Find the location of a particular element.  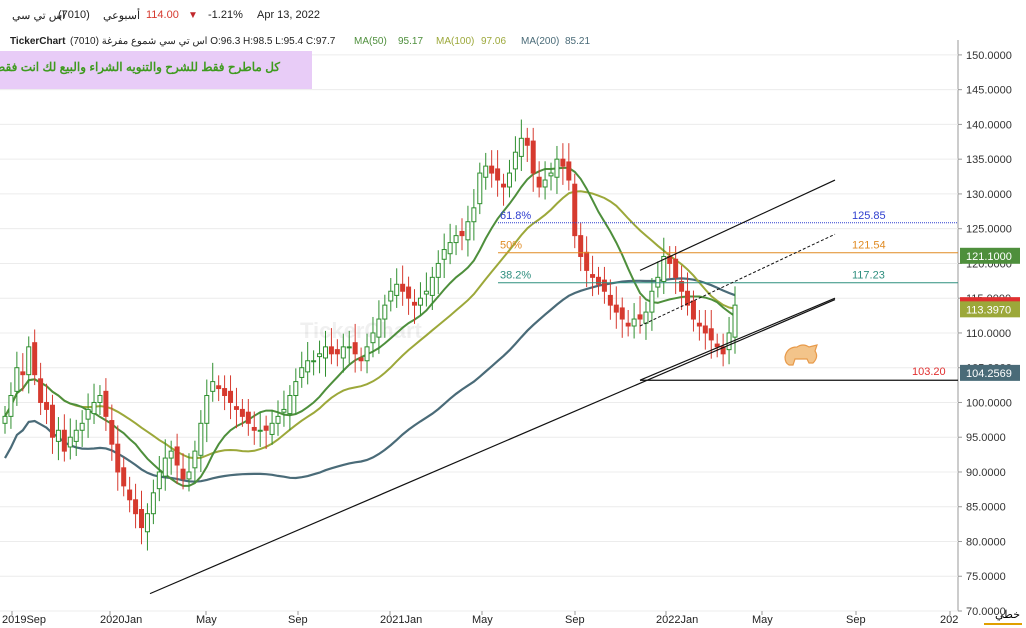

scale-underline is located at coordinates (1003, 624).